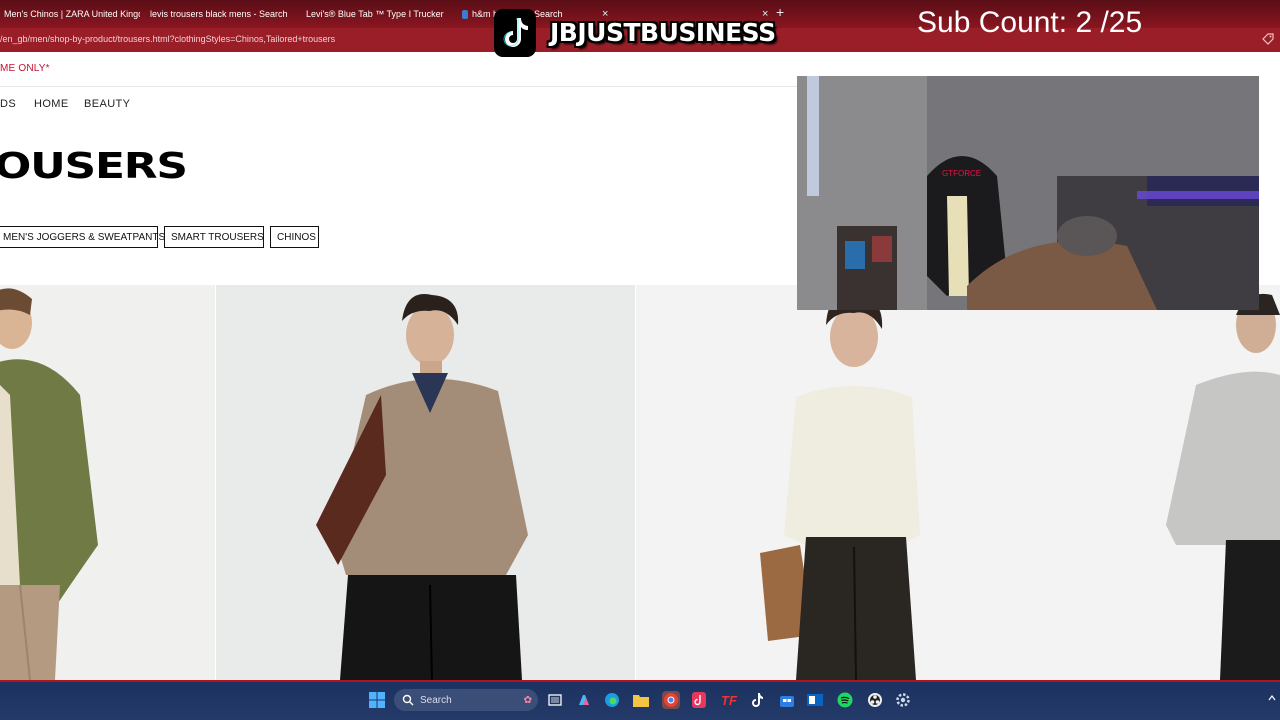 Image resolution: width=1280 pixels, height=720 pixels. I want to click on sub-count: Sub Count: 2 /25, so click(1030, 22).